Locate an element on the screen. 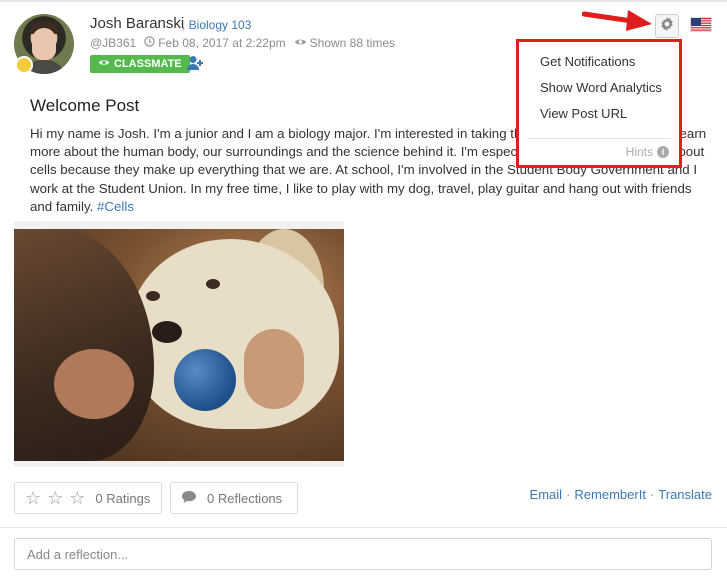 The image size is (727, 584). post-title: Welcome Post is located at coordinates (85, 105).